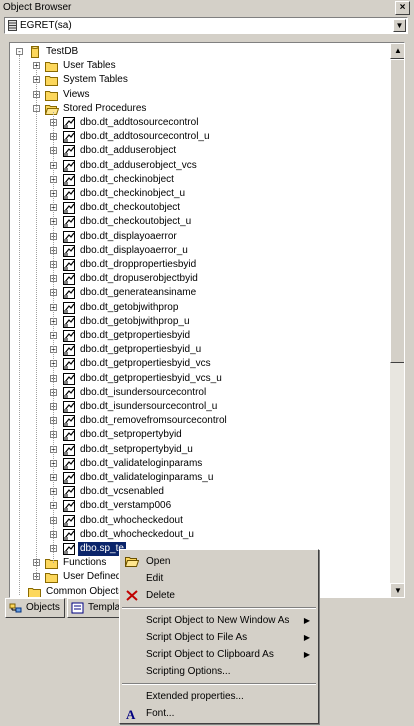  What do you see at coordinates (76, 94) in the screenshot?
I see `tree-node-views-label: Views` at bounding box center [76, 94].